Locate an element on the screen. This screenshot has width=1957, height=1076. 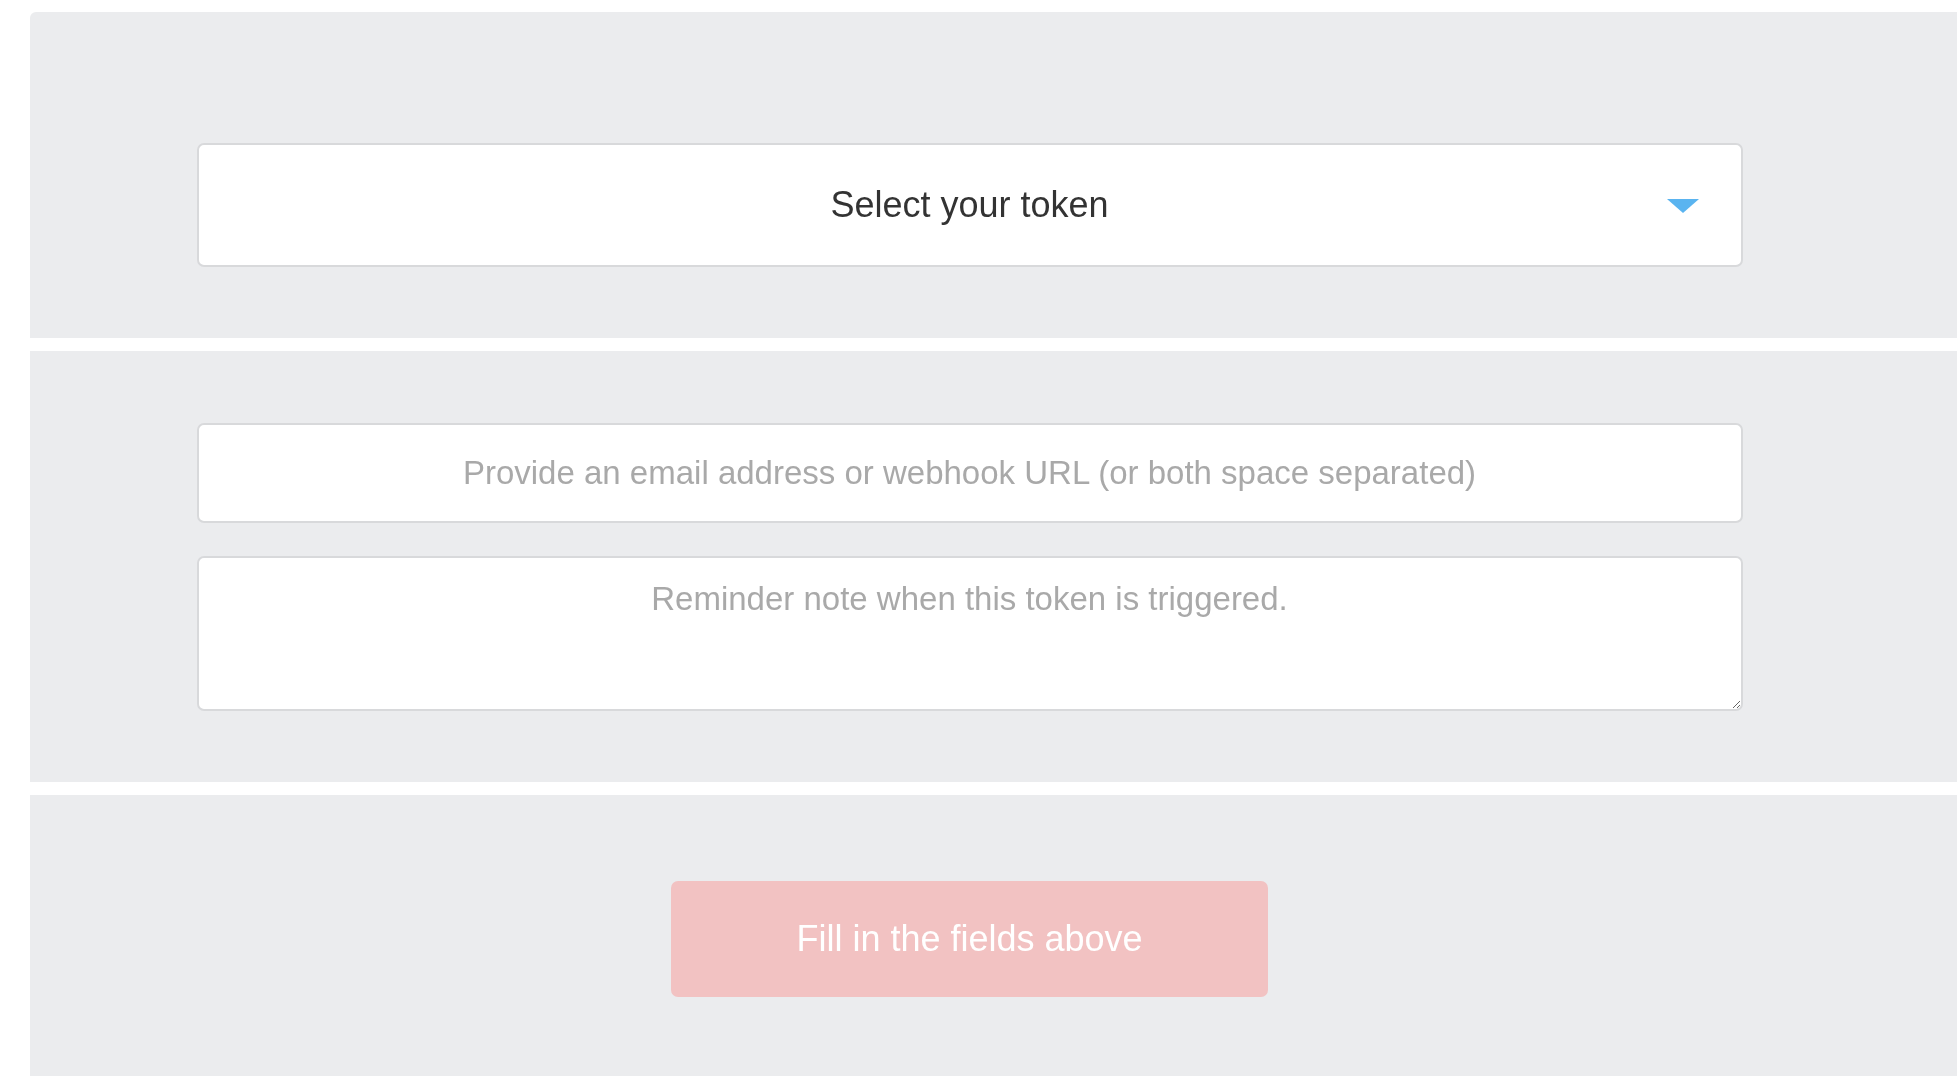
note-text-area: Reminder note when this token is triggered. is located at coordinates (969, 633).